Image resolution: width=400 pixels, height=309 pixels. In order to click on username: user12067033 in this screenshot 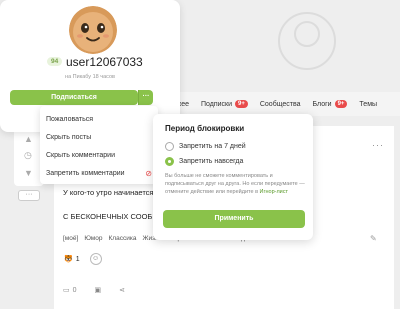, I will do `click(104, 62)`.